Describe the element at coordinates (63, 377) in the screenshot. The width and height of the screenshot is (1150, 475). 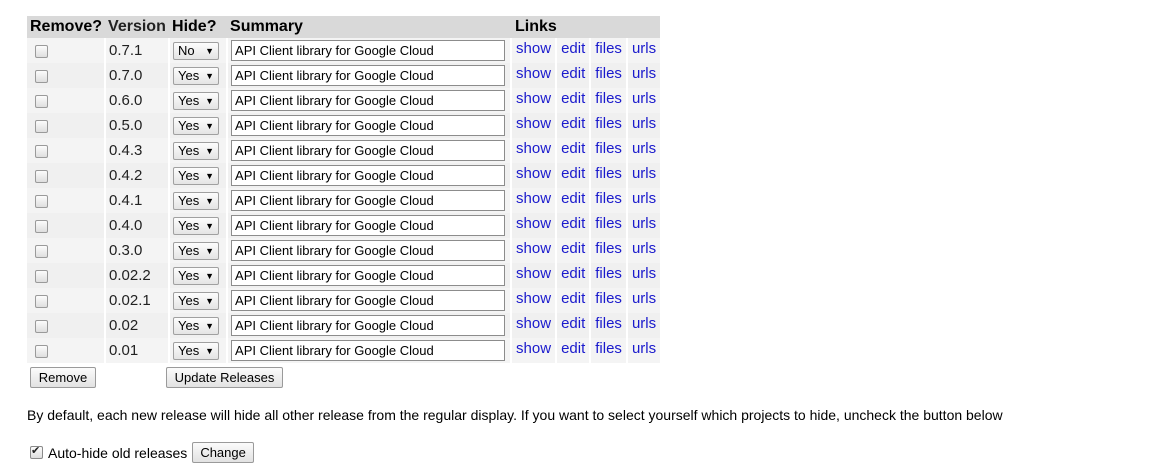
I see `remove-button: Remove` at that location.